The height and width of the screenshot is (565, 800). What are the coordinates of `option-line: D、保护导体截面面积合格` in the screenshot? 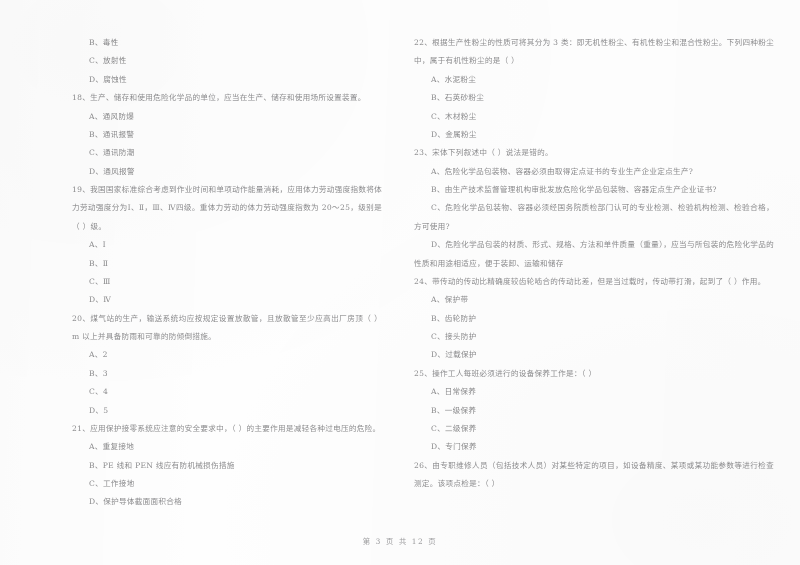 It's located at (135, 502).